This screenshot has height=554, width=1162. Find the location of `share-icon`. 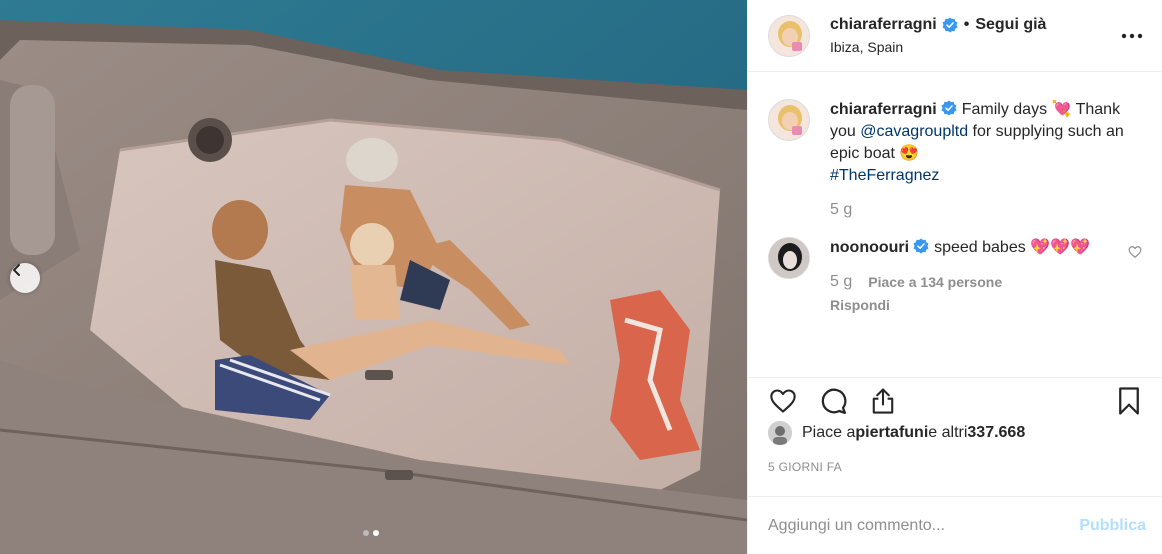

share-icon is located at coordinates (883, 401).